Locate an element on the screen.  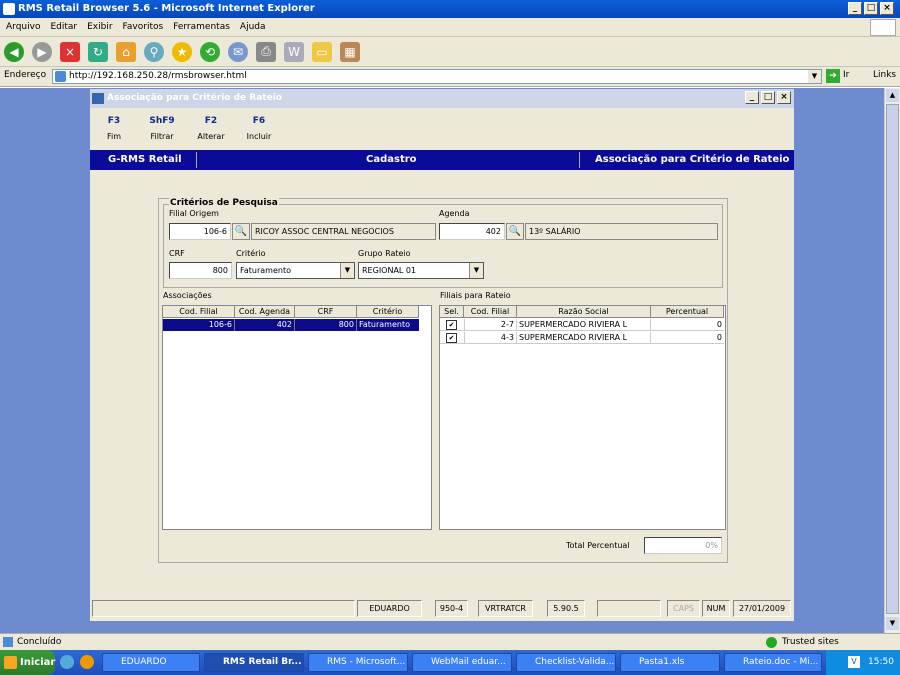
refresh-icon: ↻ is located at coordinates (98, 51).